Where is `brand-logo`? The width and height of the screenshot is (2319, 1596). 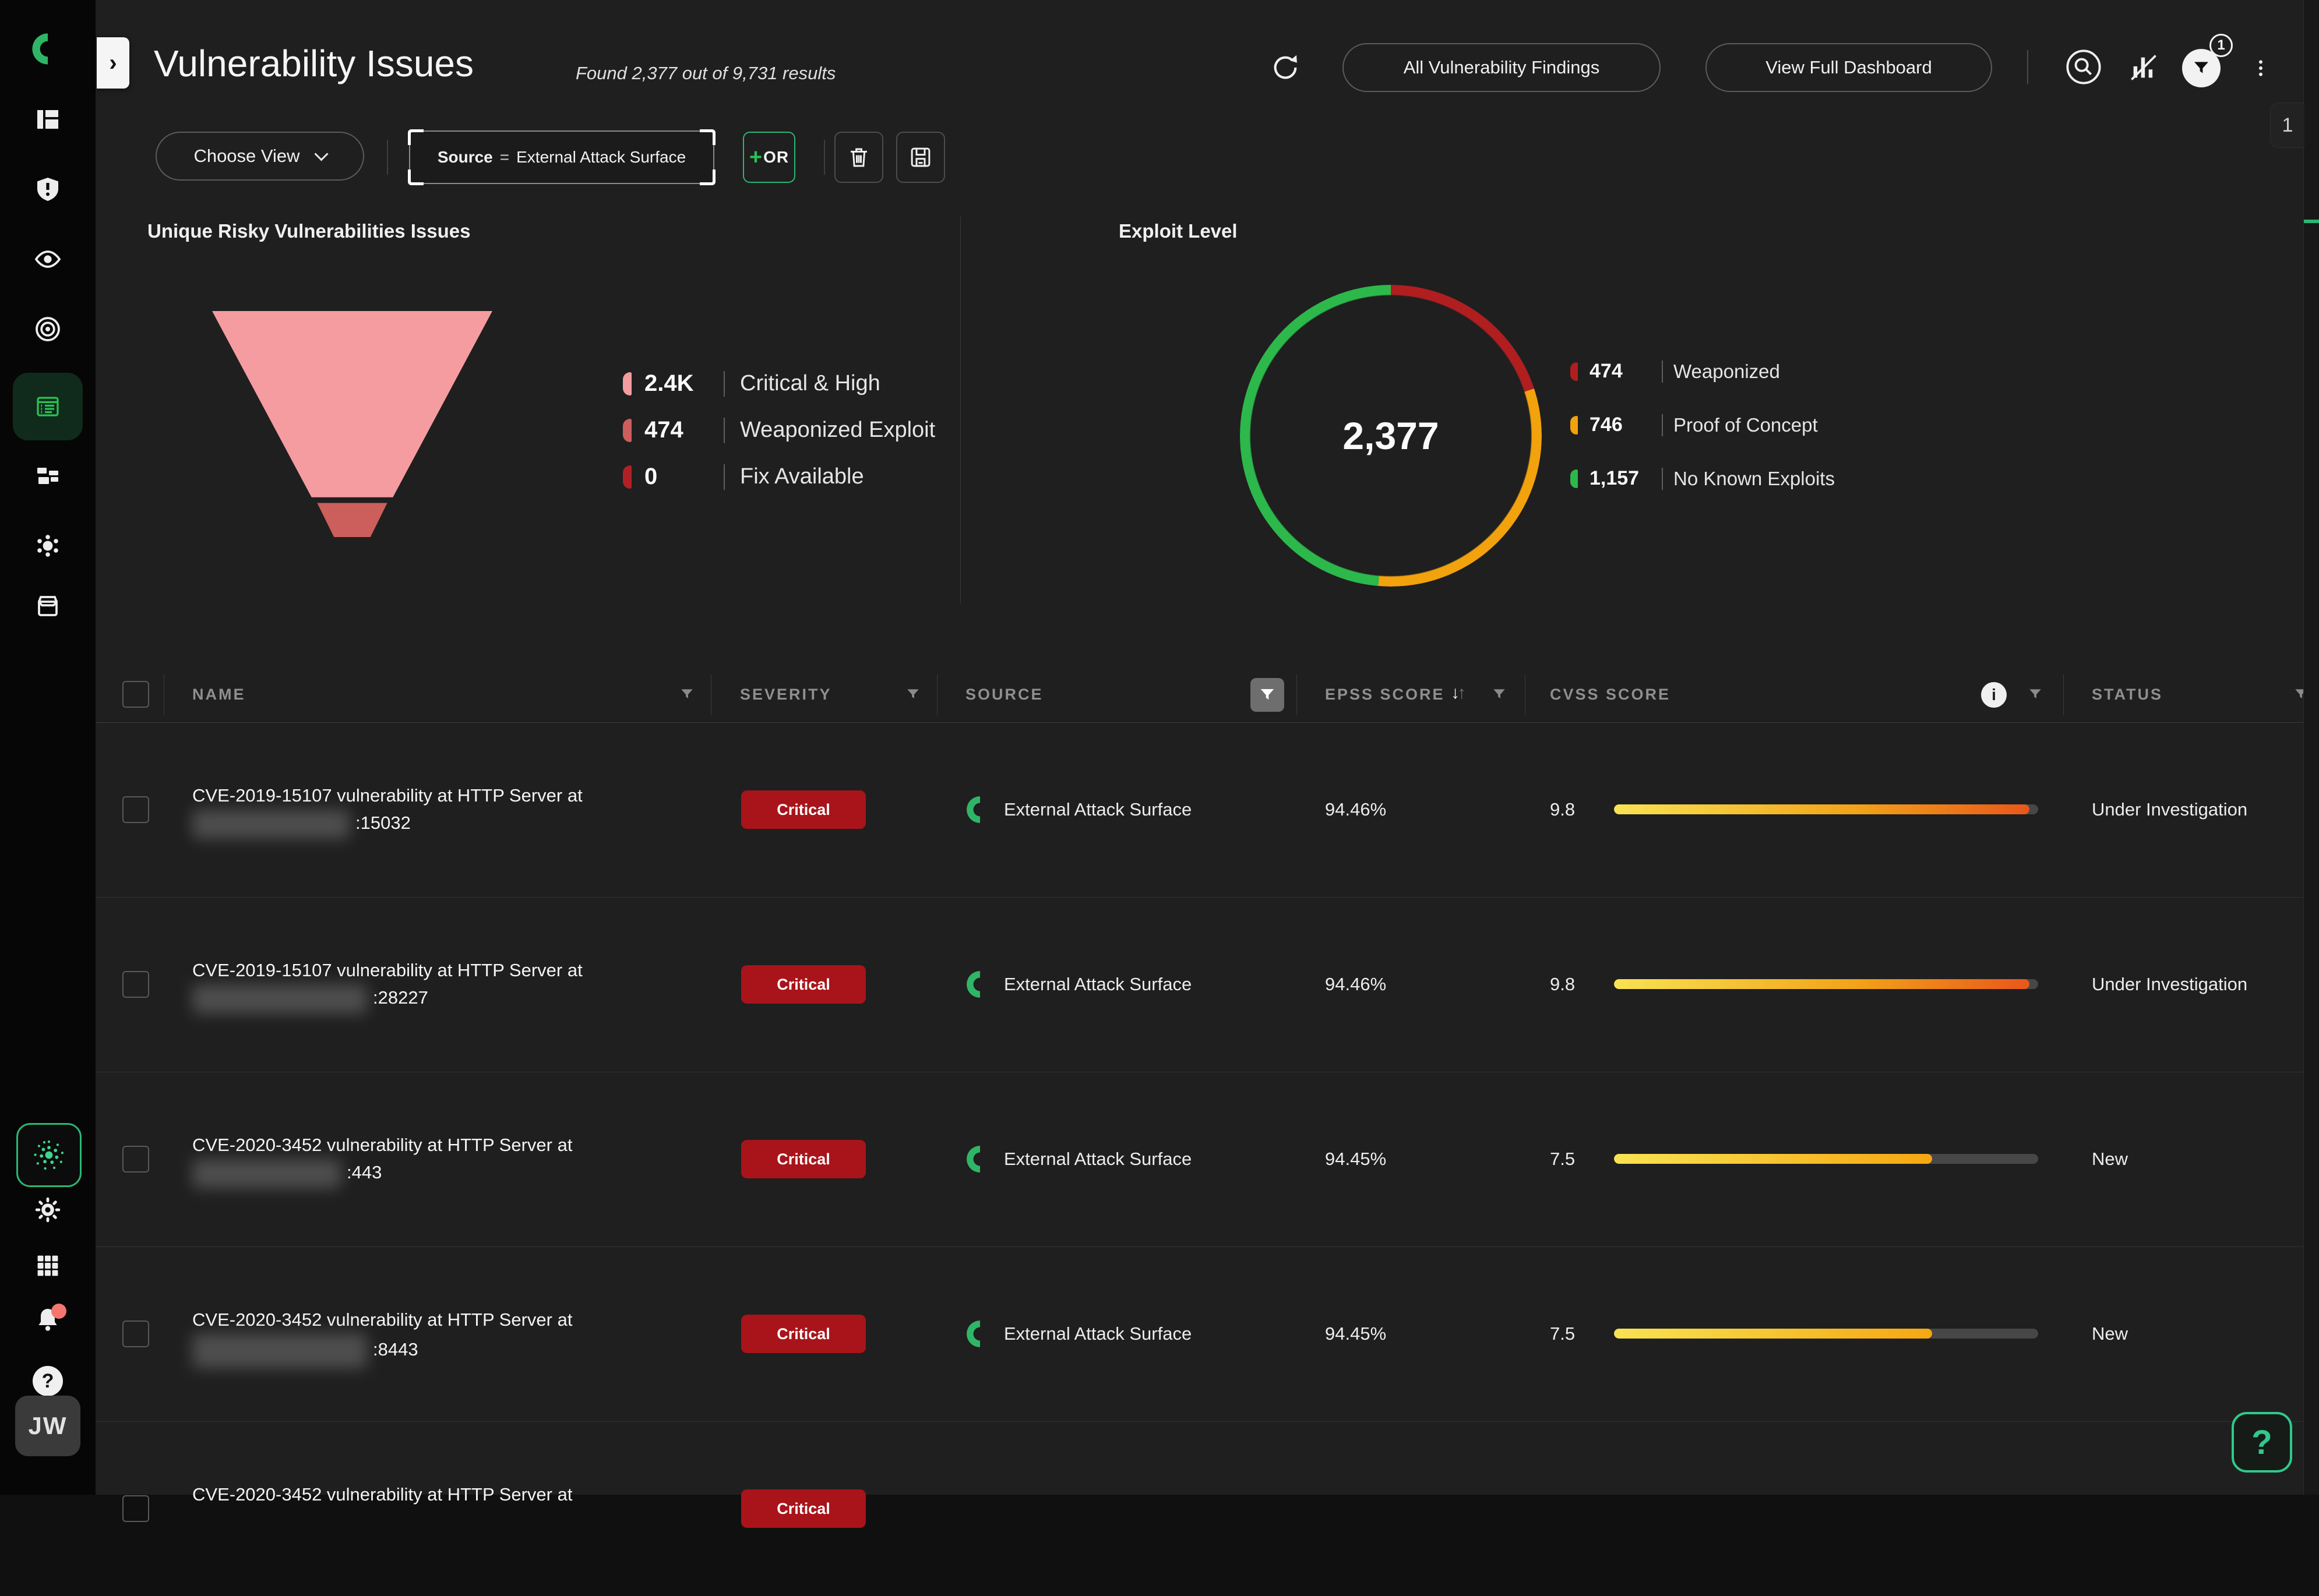 brand-logo is located at coordinates (48, 49).